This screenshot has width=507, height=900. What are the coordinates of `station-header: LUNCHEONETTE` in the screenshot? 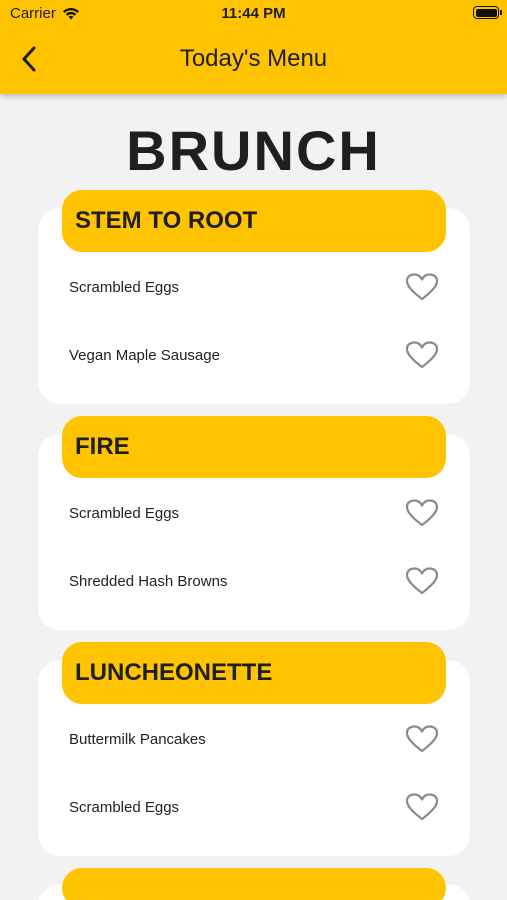 It's located at (254, 673).